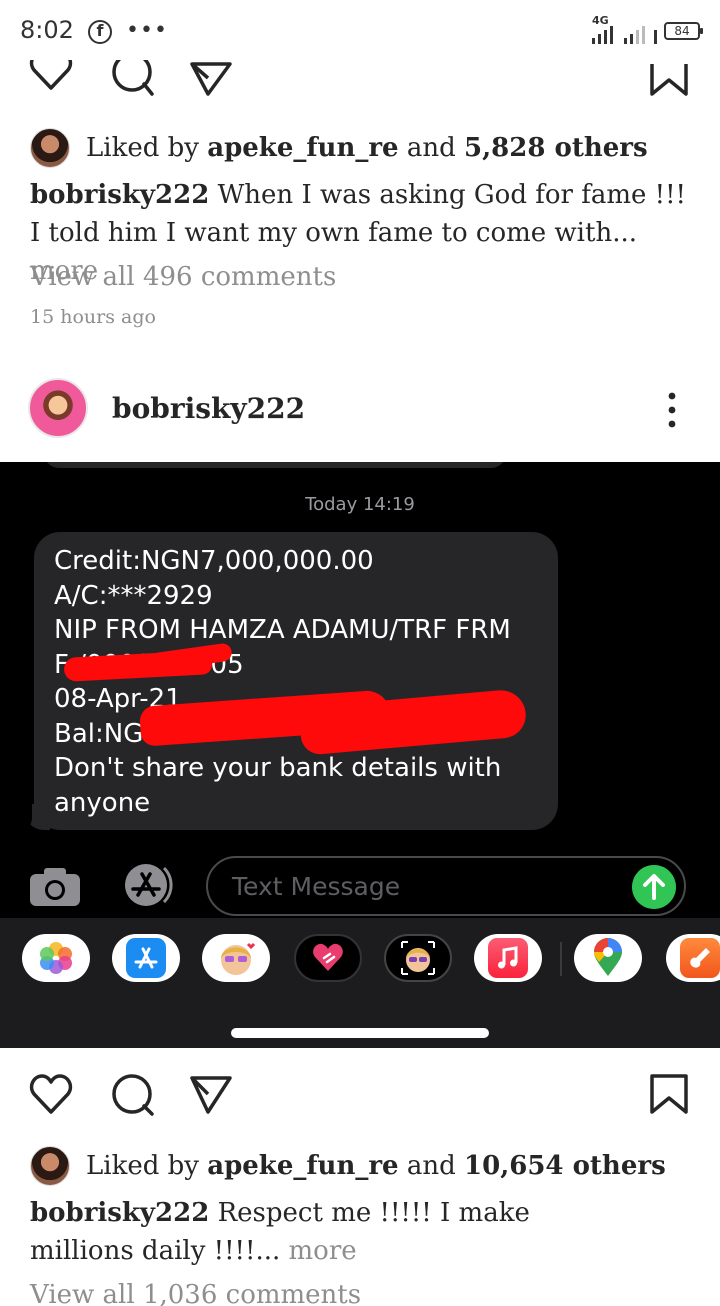 The height and width of the screenshot is (1306, 720). Describe the element at coordinates (360, 1033) in the screenshot. I see `home-indicator` at that location.